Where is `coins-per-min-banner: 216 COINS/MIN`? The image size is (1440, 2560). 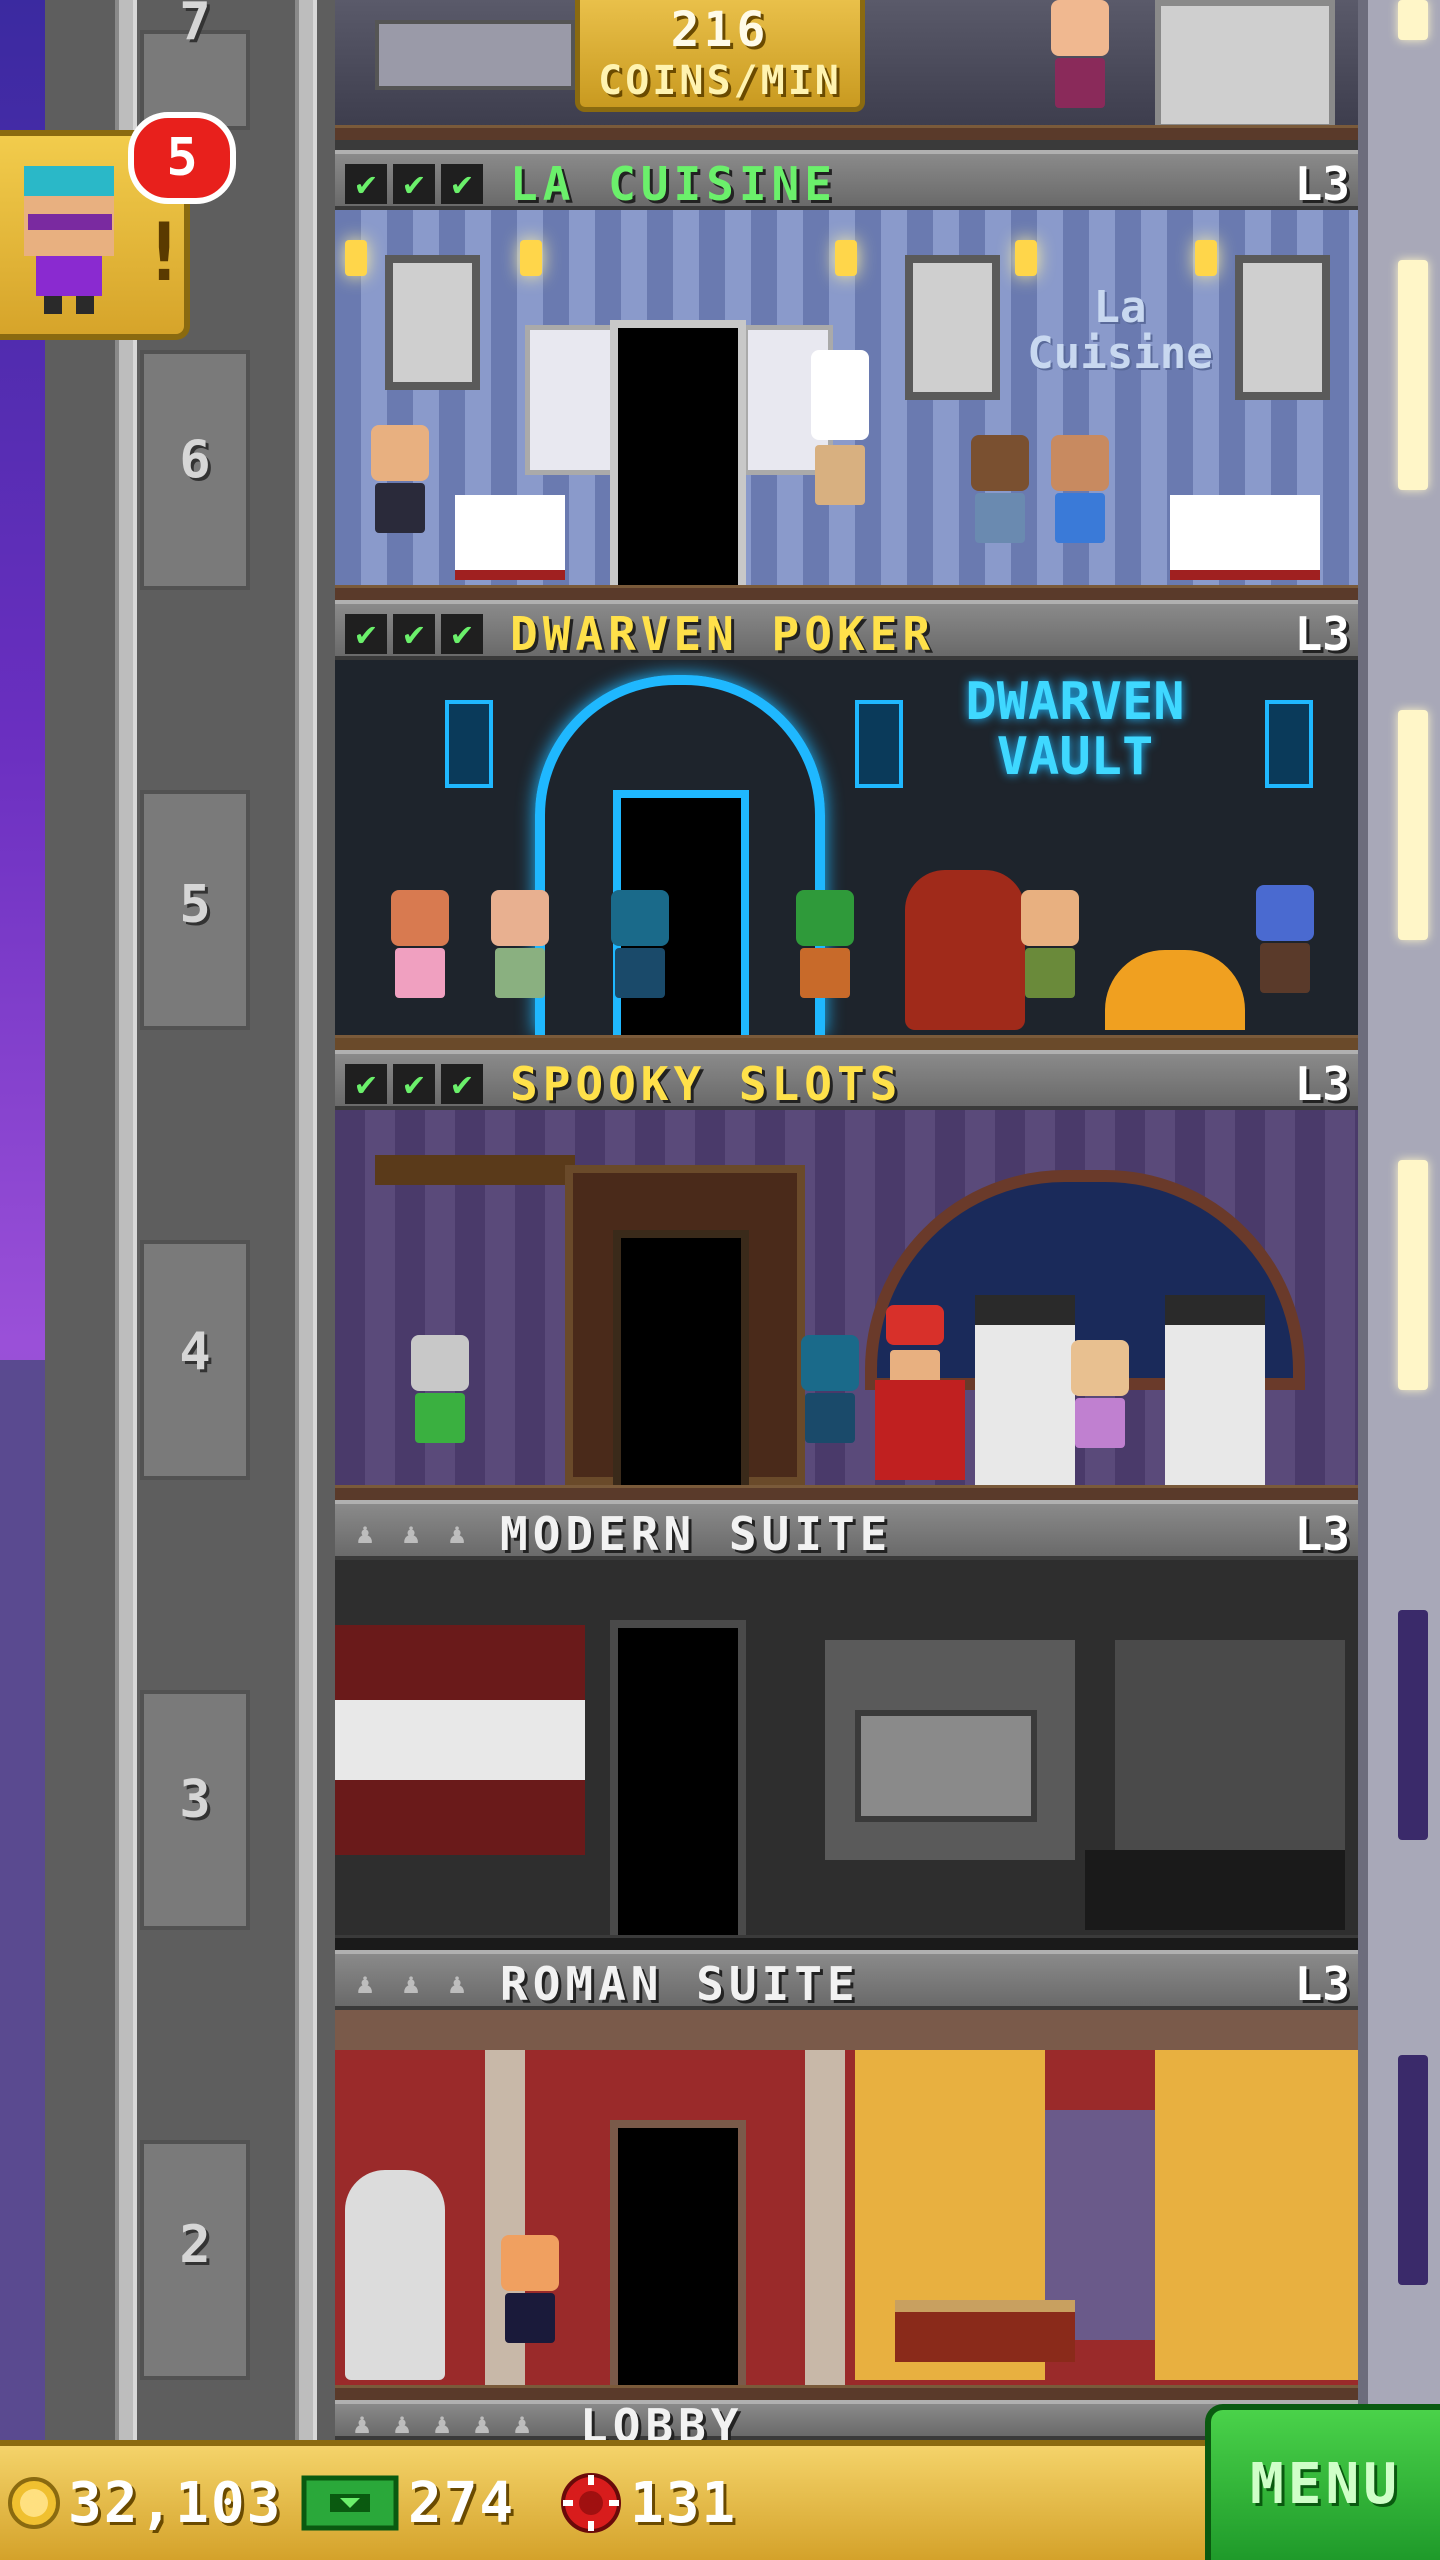
coins-per-min-banner: 216 COINS/MIN is located at coordinates (720, 56).